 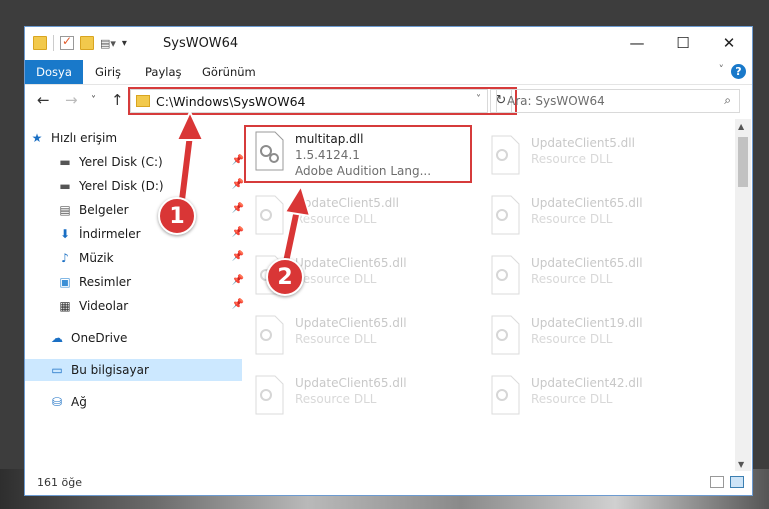 What do you see at coordinates (177, 216) in the screenshot?
I see `annotation-badge-1: 1` at bounding box center [177, 216].